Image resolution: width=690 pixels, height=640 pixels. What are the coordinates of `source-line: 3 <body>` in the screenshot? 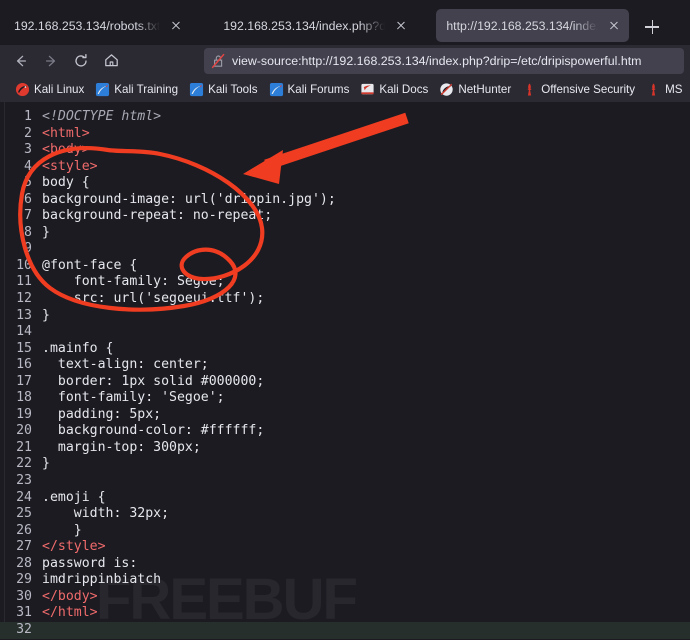 It's located at (345, 150).